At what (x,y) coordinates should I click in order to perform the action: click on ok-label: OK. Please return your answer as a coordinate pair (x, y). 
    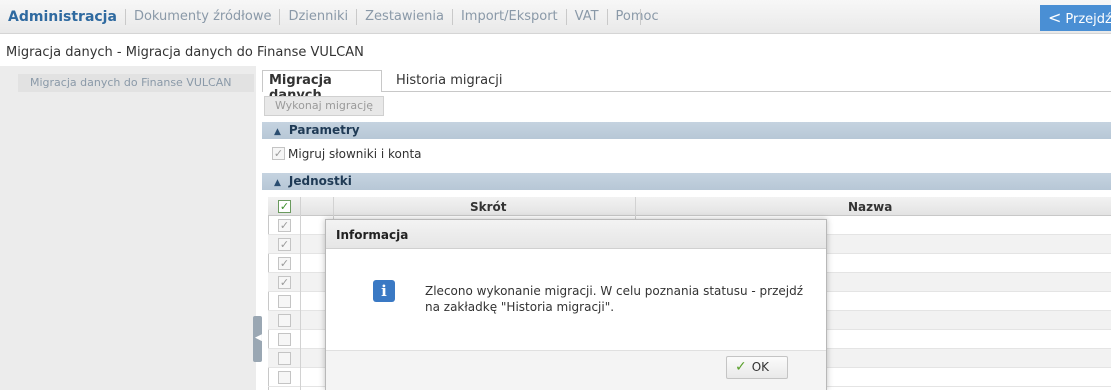
    Looking at the image, I should click on (760, 367).